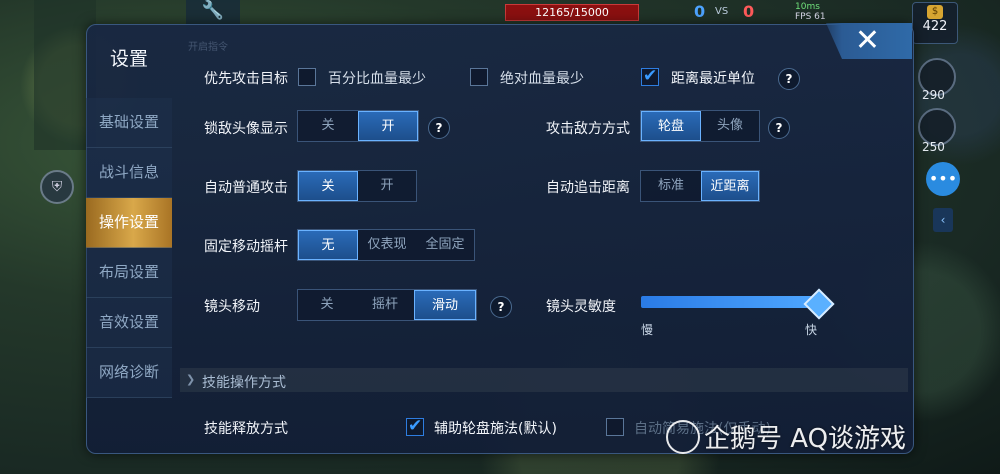  I want to click on auto-chase-standard: 标准, so click(671, 186).